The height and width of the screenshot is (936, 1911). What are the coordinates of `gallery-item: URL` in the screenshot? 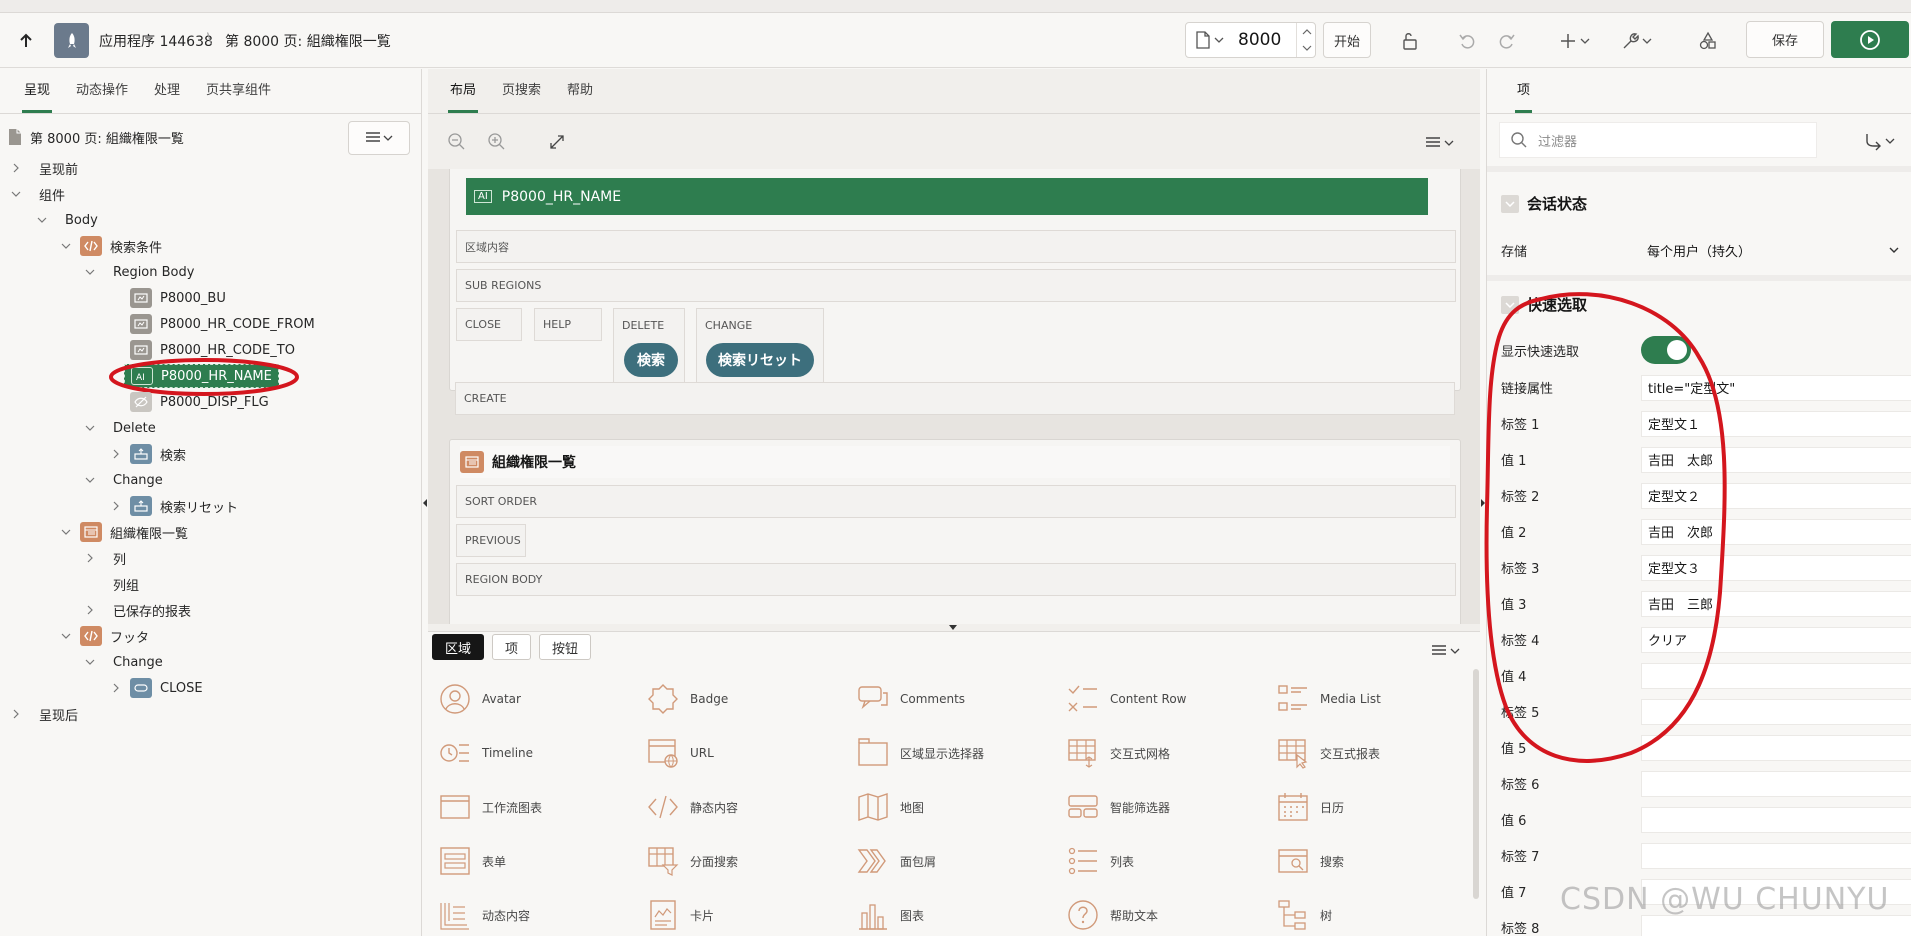 It's located at (680, 753).